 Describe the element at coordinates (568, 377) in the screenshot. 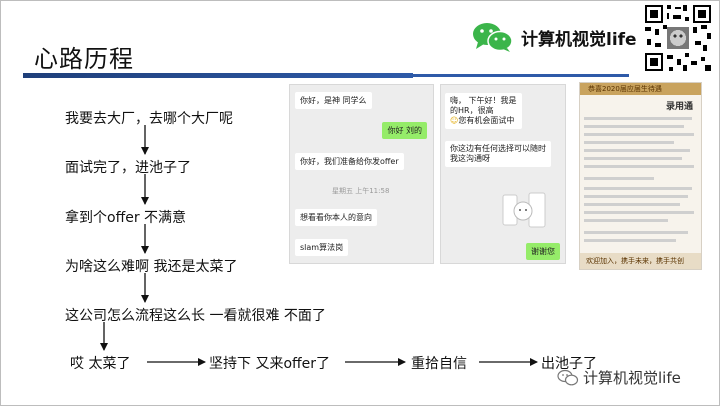

I see `wechat-icon` at that location.